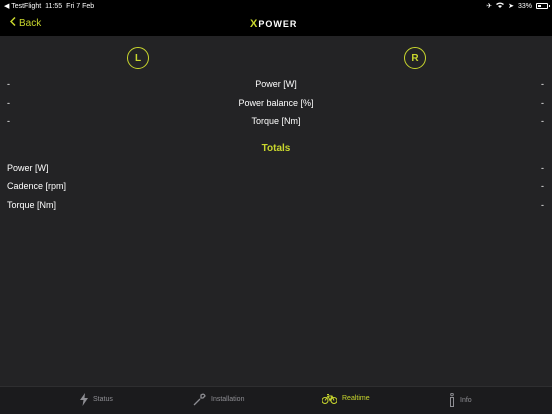  What do you see at coordinates (103, 399) in the screenshot?
I see `tab-label: Status` at bounding box center [103, 399].